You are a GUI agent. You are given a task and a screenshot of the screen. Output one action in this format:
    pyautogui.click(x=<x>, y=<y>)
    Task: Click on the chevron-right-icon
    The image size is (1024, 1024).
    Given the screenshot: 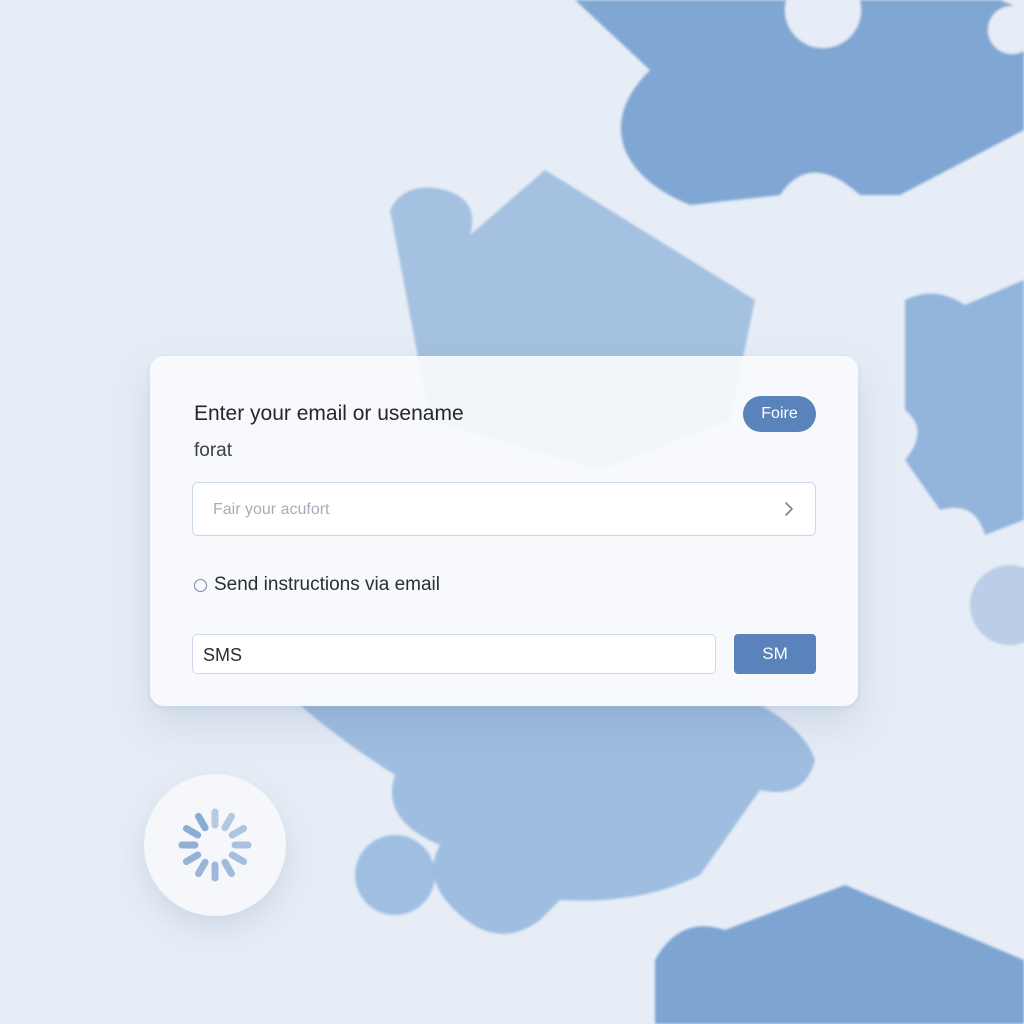 What is the action you would take?
    pyautogui.click(x=789, y=509)
    